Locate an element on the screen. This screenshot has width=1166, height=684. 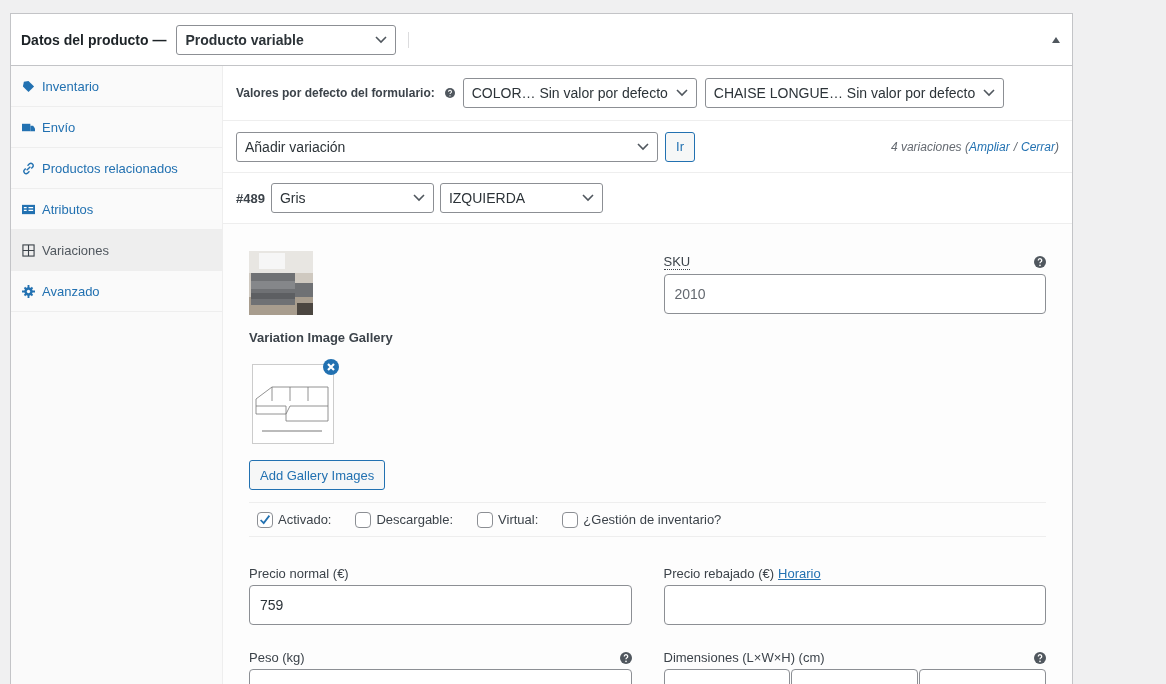
field-label: Dimensiones (L×W×H) (cm) is located at coordinates (744, 657).